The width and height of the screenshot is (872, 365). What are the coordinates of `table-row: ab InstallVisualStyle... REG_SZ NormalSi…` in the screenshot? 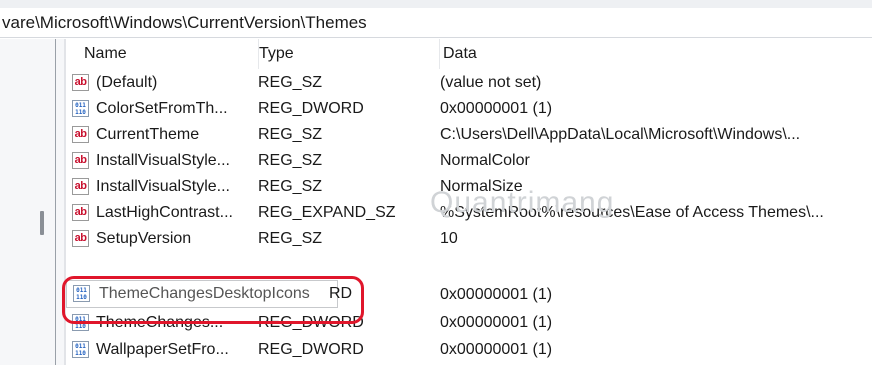 It's located at (469, 187).